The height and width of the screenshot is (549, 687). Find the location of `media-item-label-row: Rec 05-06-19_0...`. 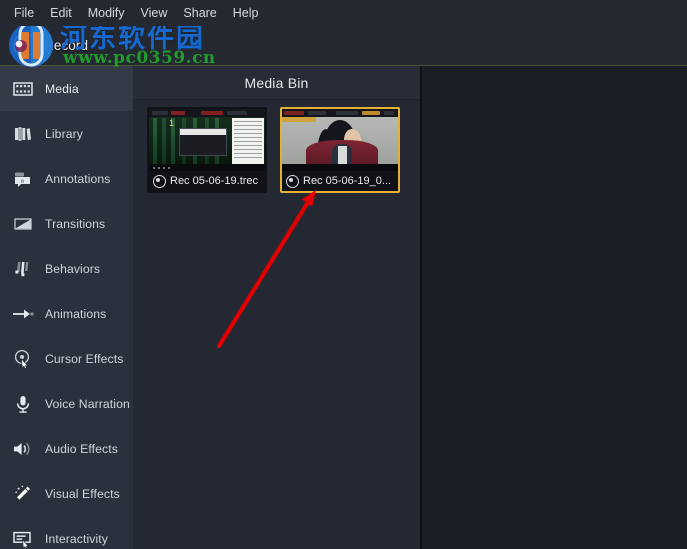

media-item-label-row: Rec 05-06-19_0... is located at coordinates (340, 181).